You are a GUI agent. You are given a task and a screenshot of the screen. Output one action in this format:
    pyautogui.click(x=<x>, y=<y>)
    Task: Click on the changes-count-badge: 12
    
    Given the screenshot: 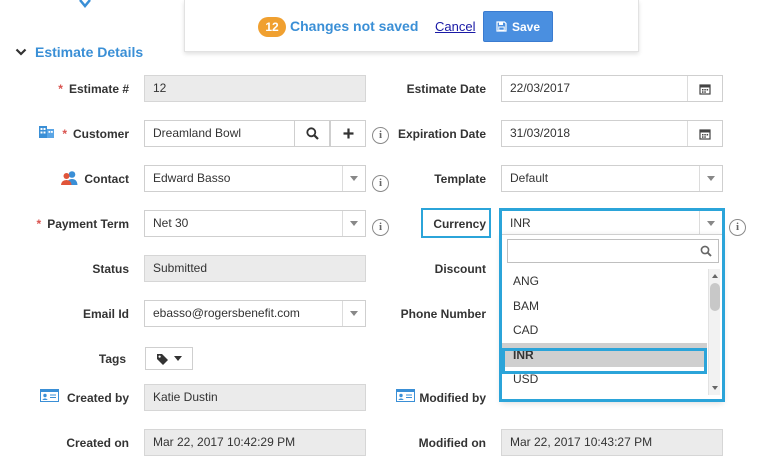 What is the action you would take?
    pyautogui.click(x=272, y=27)
    